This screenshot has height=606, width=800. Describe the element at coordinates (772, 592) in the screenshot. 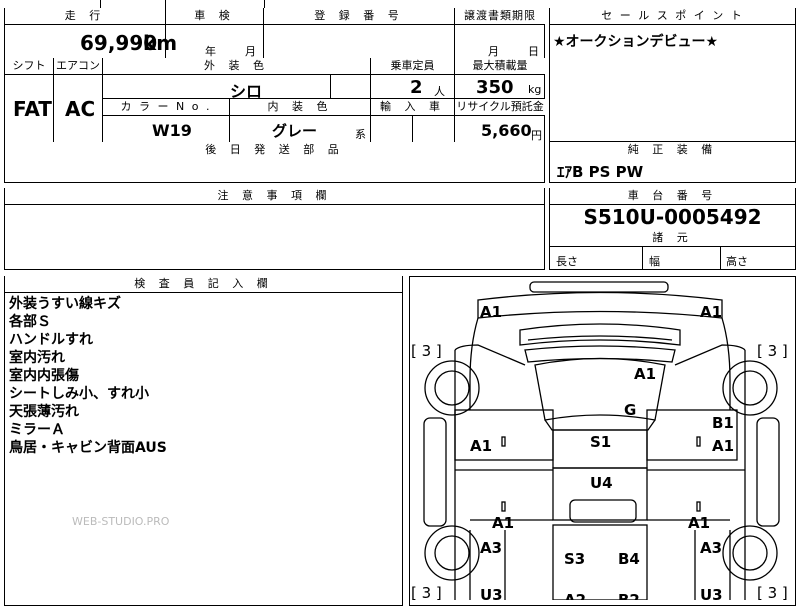

I see `mark-tire-rear-right: [ 3 ]` at that location.